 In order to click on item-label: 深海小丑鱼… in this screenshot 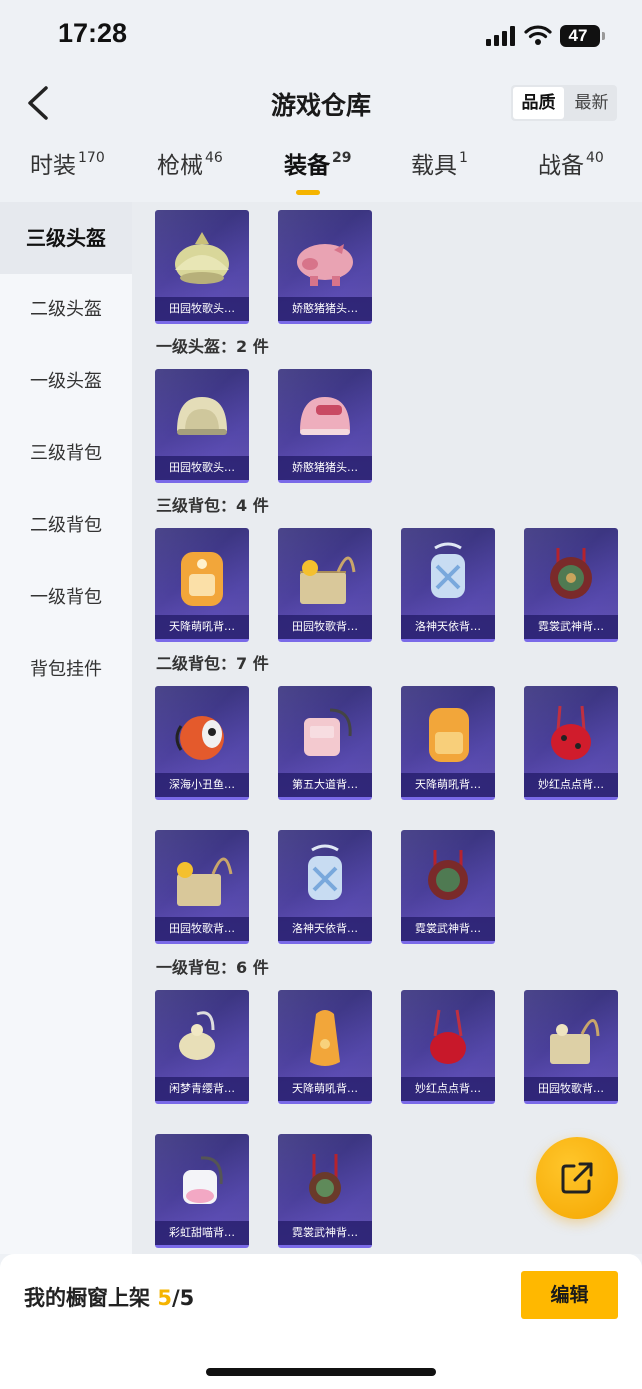, I will do `click(202, 785)`.